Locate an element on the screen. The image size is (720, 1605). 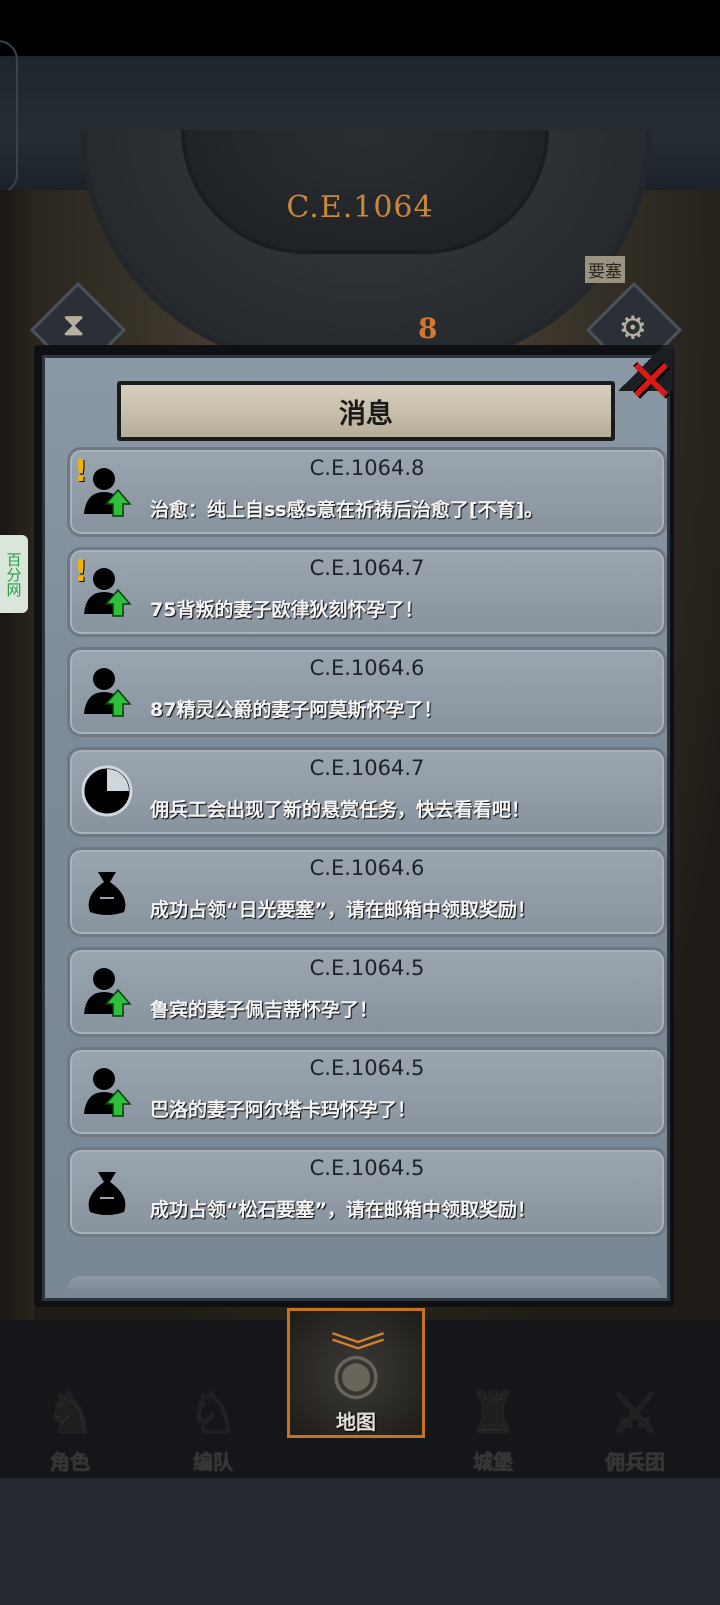
next-message-partial is located at coordinates (364, 1285).